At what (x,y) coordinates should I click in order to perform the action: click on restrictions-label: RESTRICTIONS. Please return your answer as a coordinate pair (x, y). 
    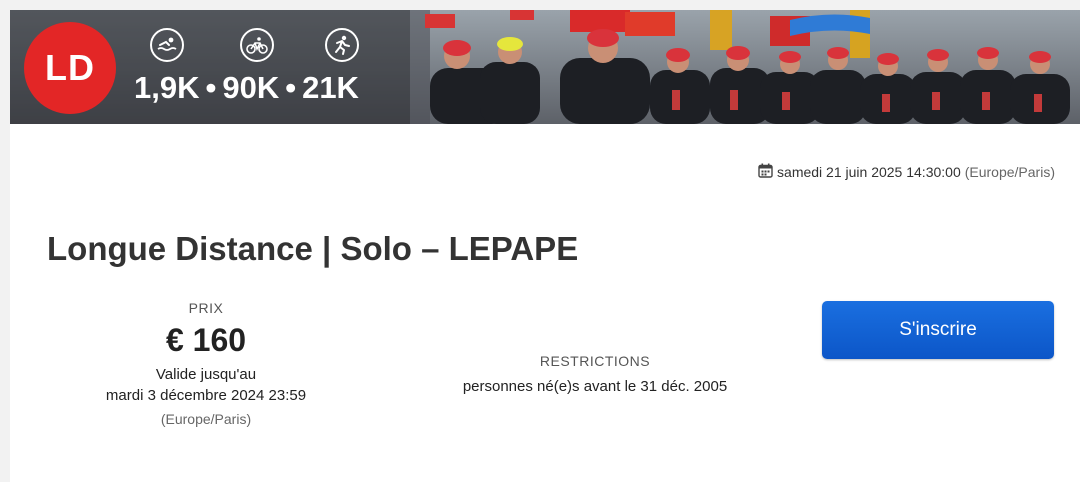
    Looking at the image, I should click on (595, 361).